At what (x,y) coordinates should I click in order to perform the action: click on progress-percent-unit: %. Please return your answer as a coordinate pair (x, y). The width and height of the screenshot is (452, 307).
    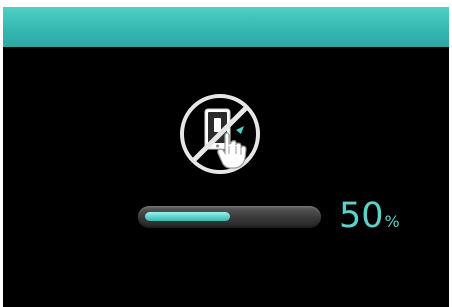
    Looking at the image, I should click on (392, 221).